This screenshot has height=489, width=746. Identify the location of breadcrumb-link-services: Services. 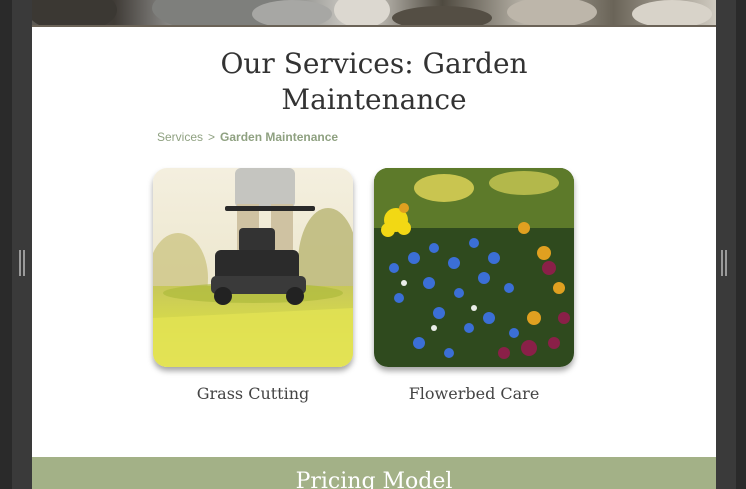
(180, 137).